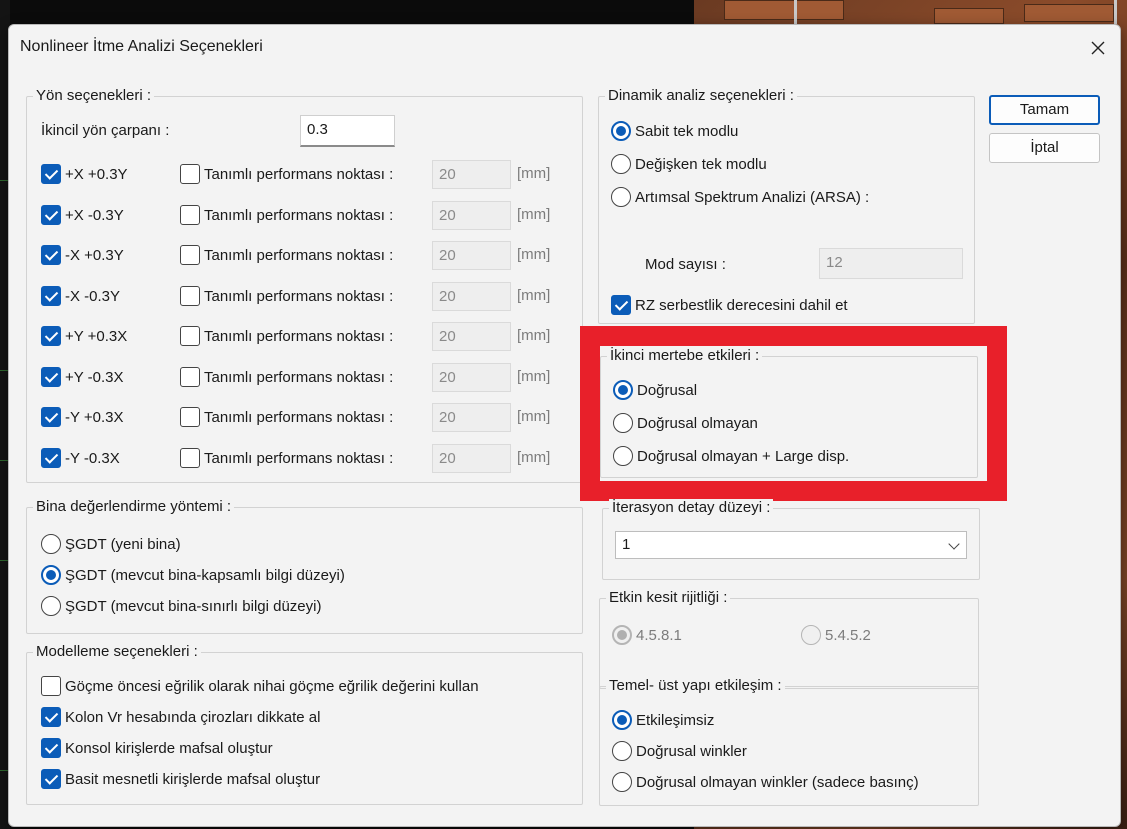  What do you see at coordinates (752, 197) in the screenshot?
I see `dynamic-option-label: Artımsal Spektrum Analizi (ARSA) :` at bounding box center [752, 197].